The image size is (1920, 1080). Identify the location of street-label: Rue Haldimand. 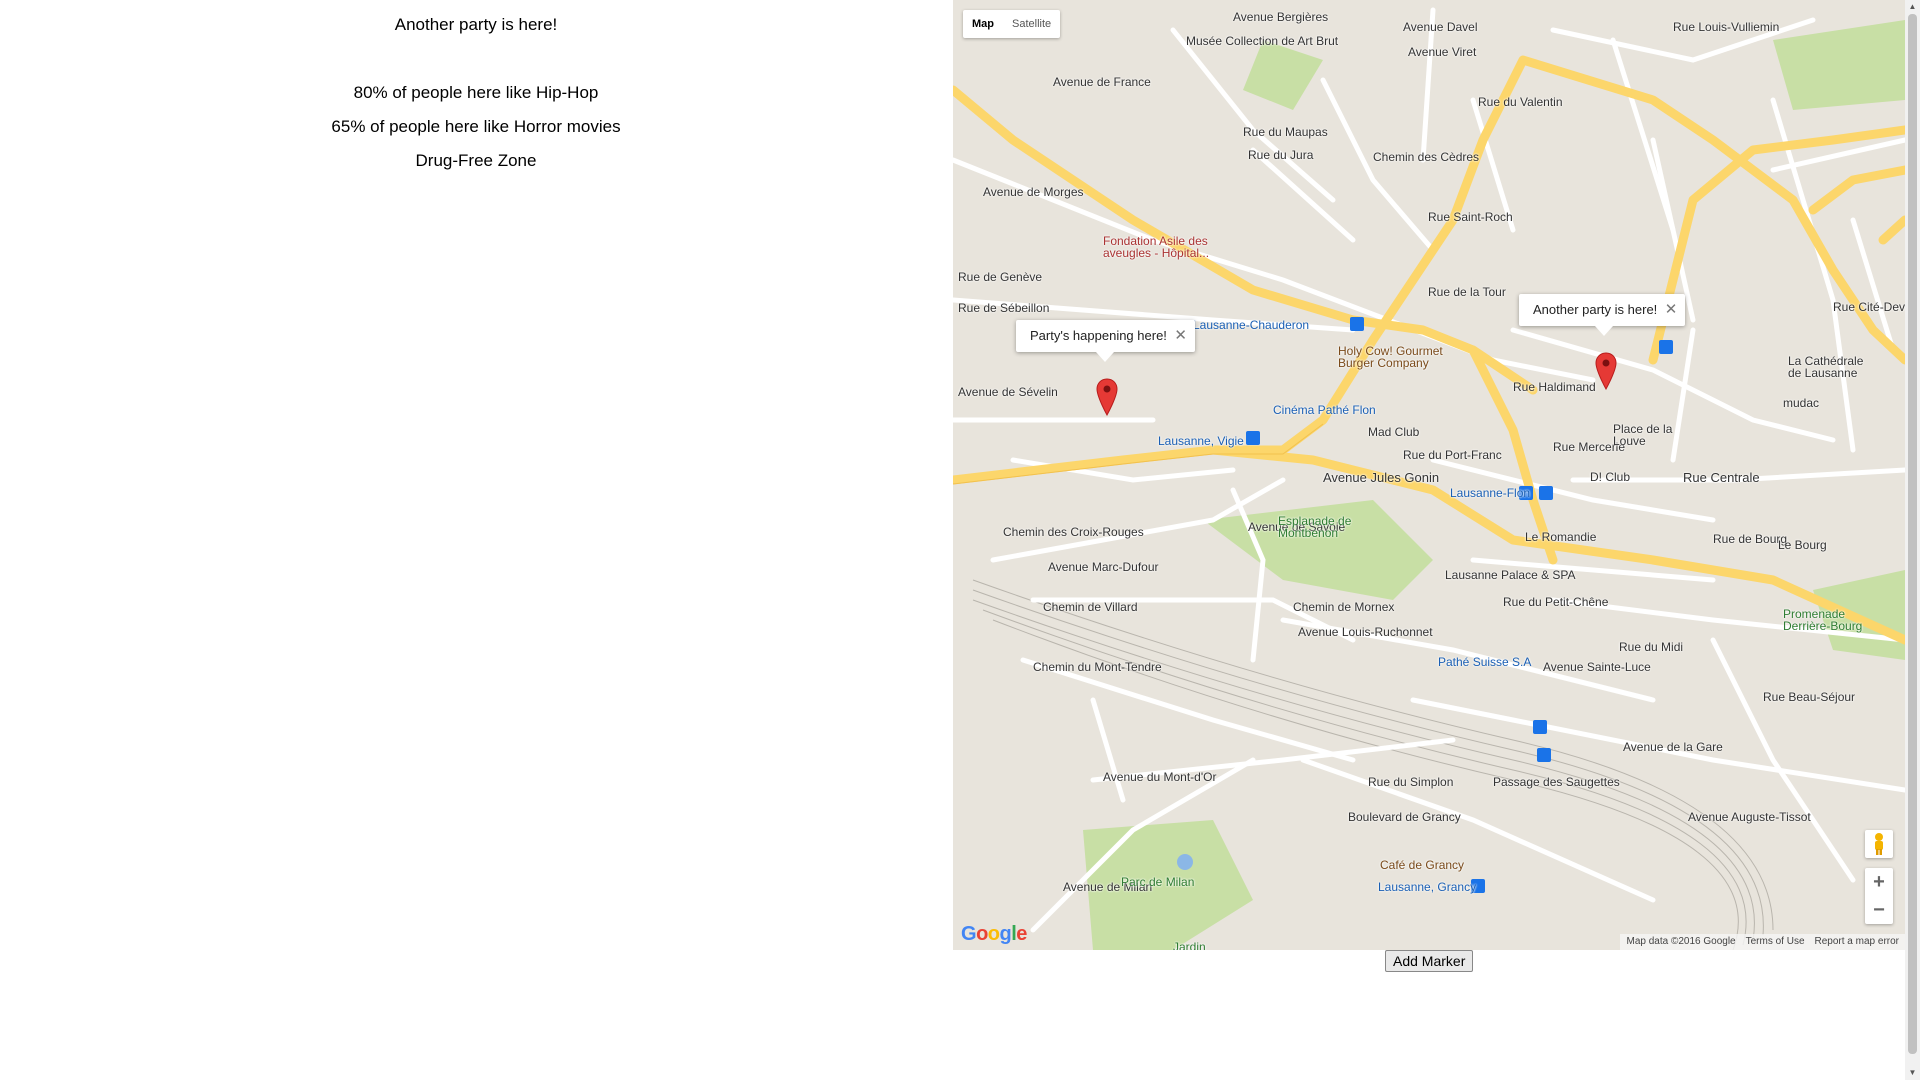
(1554, 387).